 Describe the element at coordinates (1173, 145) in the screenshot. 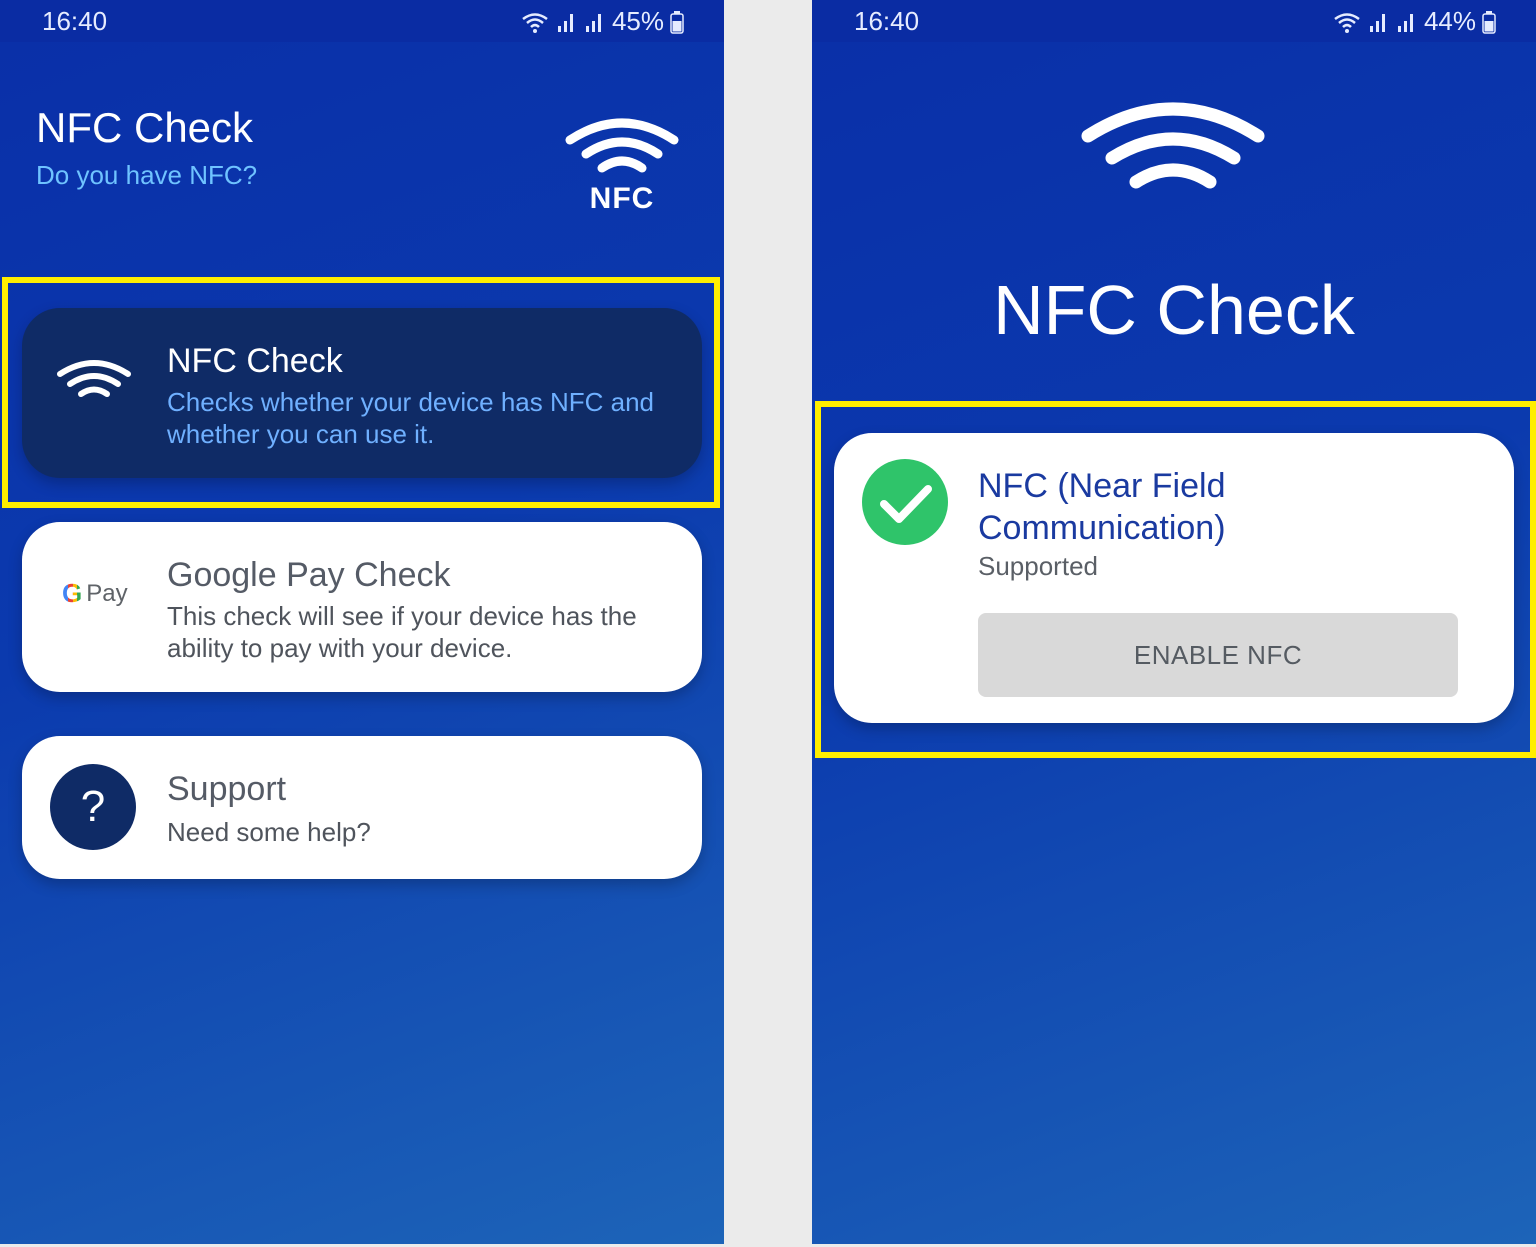

I see `nfc-logo-icon` at that location.